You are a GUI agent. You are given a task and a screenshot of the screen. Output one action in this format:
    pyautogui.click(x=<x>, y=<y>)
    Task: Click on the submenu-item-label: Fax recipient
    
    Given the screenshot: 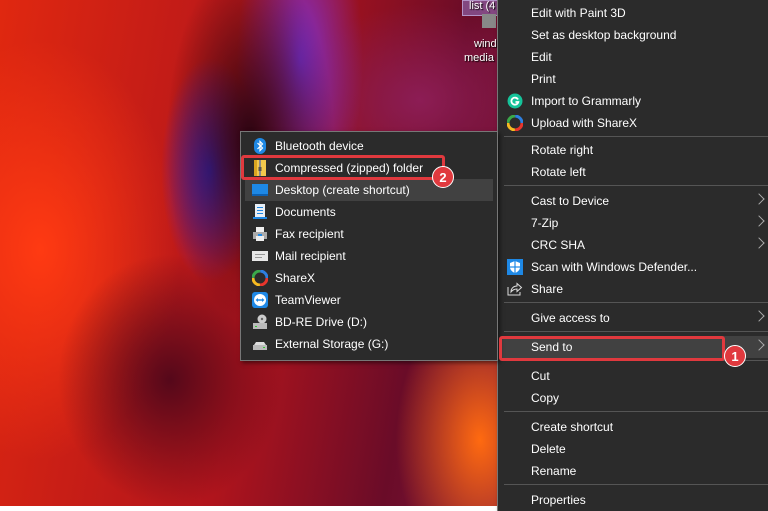 What is the action you would take?
    pyautogui.click(x=309, y=234)
    